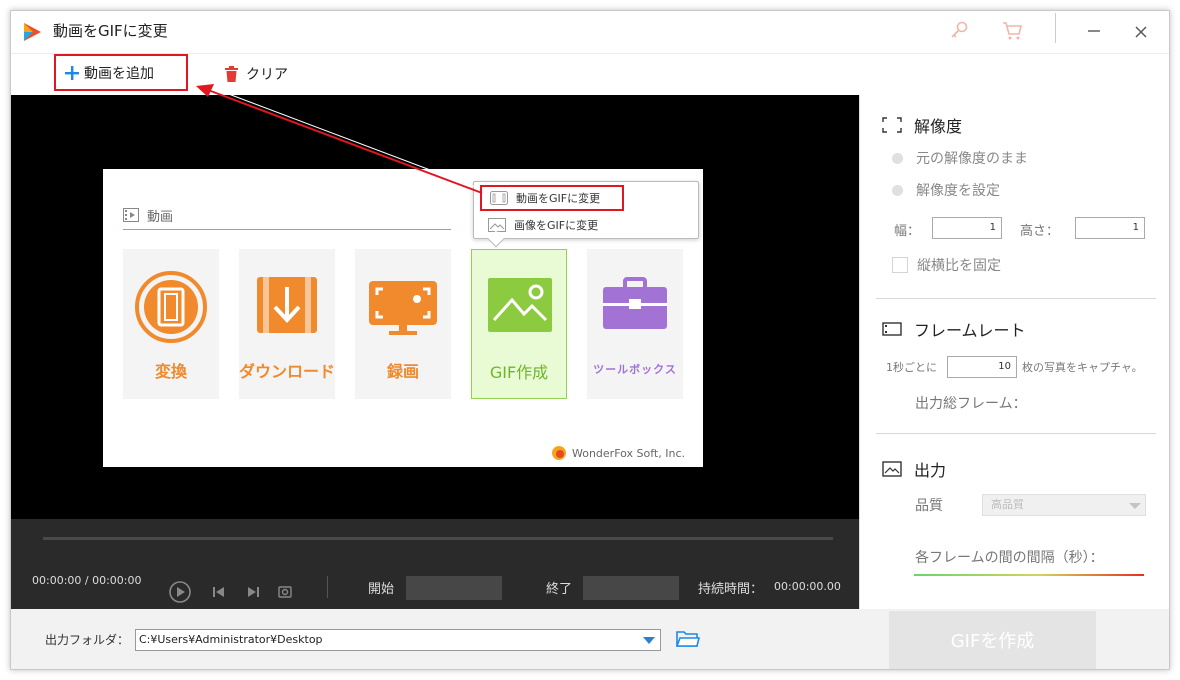 This screenshot has width=1180, height=680. What do you see at coordinates (1082, 367) in the screenshot?
I see `per-second-suffix: 枚の写真をキャプチャ。` at bounding box center [1082, 367].